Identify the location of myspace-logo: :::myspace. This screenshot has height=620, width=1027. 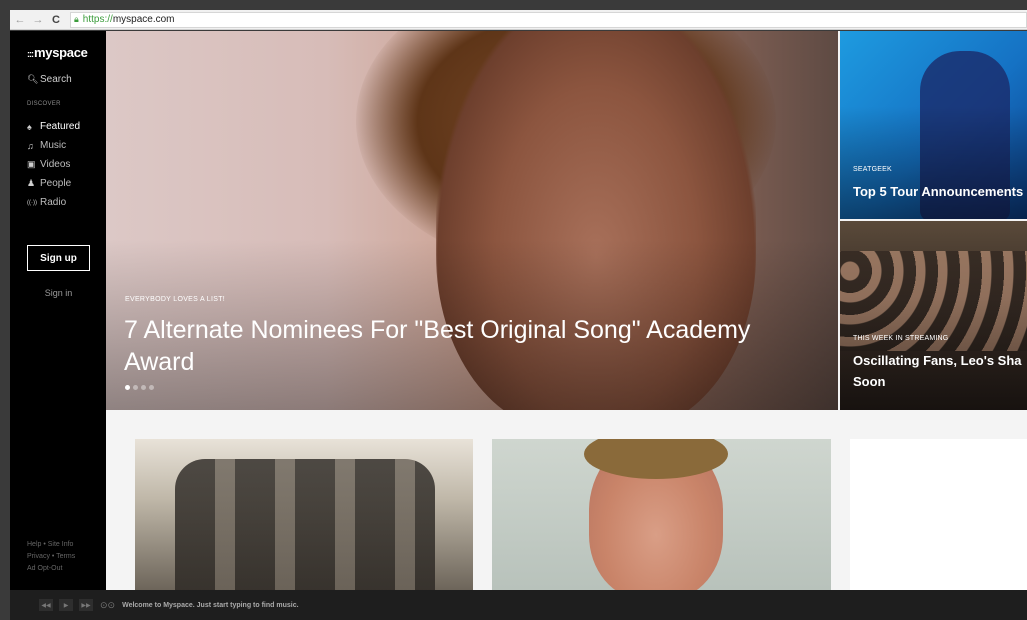
(57, 52).